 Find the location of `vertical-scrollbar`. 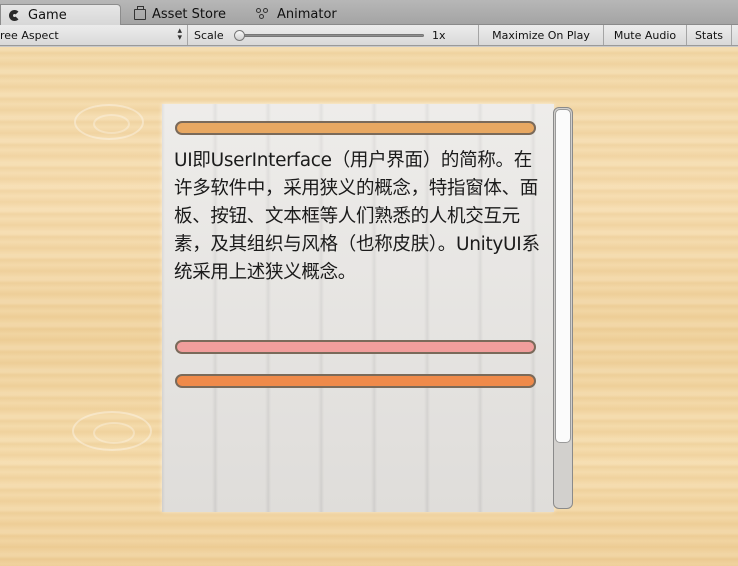

vertical-scrollbar is located at coordinates (563, 308).